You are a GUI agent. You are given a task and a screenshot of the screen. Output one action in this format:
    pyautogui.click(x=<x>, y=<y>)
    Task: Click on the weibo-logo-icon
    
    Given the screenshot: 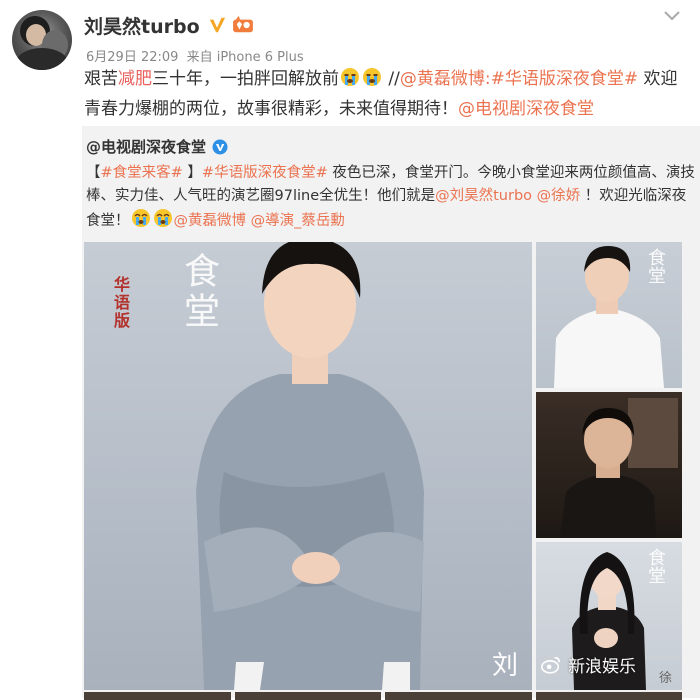 What is the action you would take?
    pyautogui.click(x=551, y=665)
    